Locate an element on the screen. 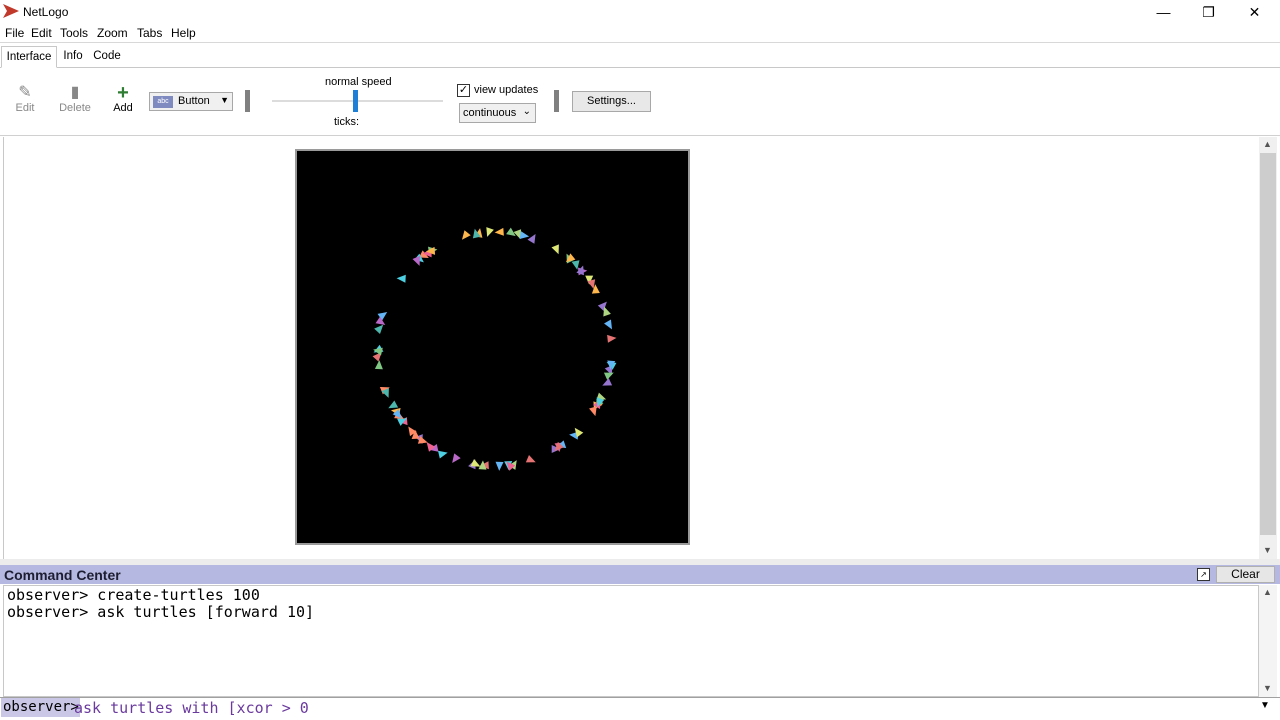  turtle-canvas is located at coordinates (494, 349).